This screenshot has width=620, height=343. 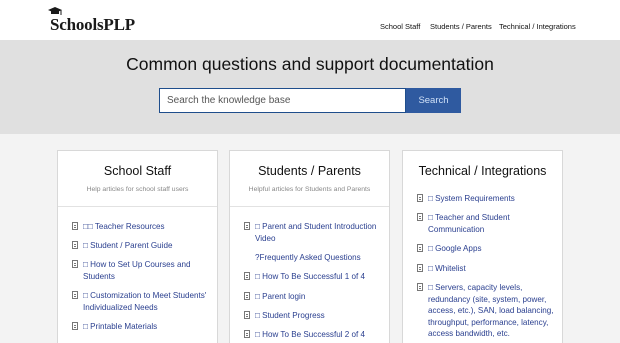 I want to click on nav-students-parents: Students / Parents, so click(x=461, y=26).